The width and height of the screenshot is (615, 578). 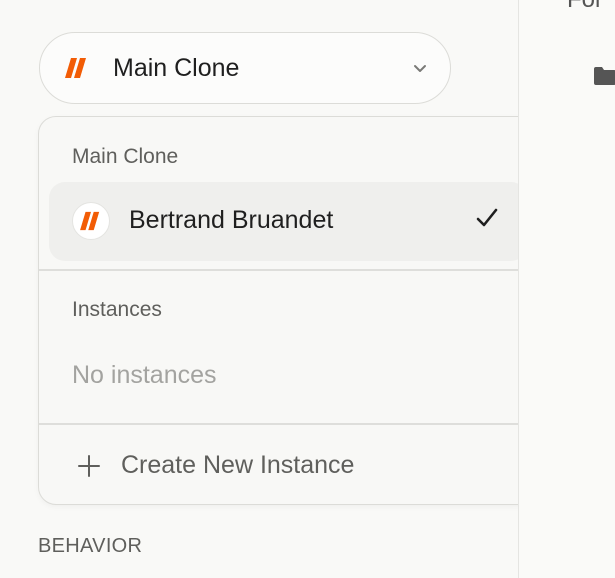 I want to click on main-clone-item-name: Bertrand Bruandet, so click(x=231, y=220).